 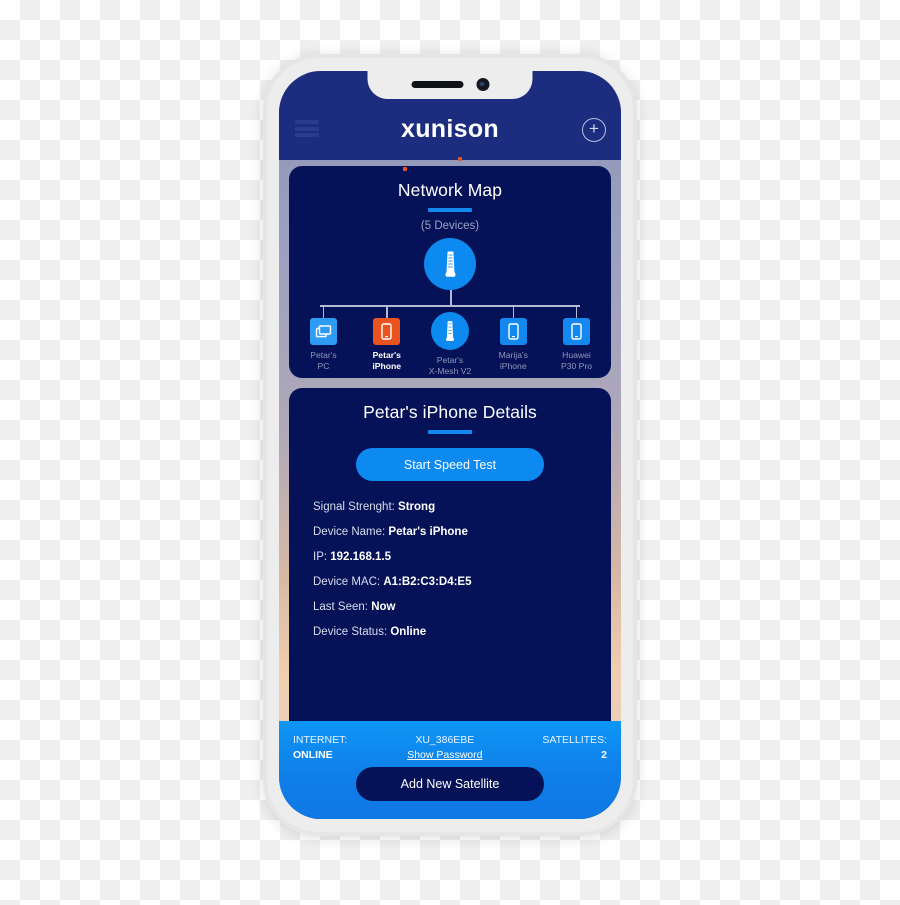 What do you see at coordinates (576, 355) in the screenshot?
I see `device-label-line1: Huawei` at bounding box center [576, 355].